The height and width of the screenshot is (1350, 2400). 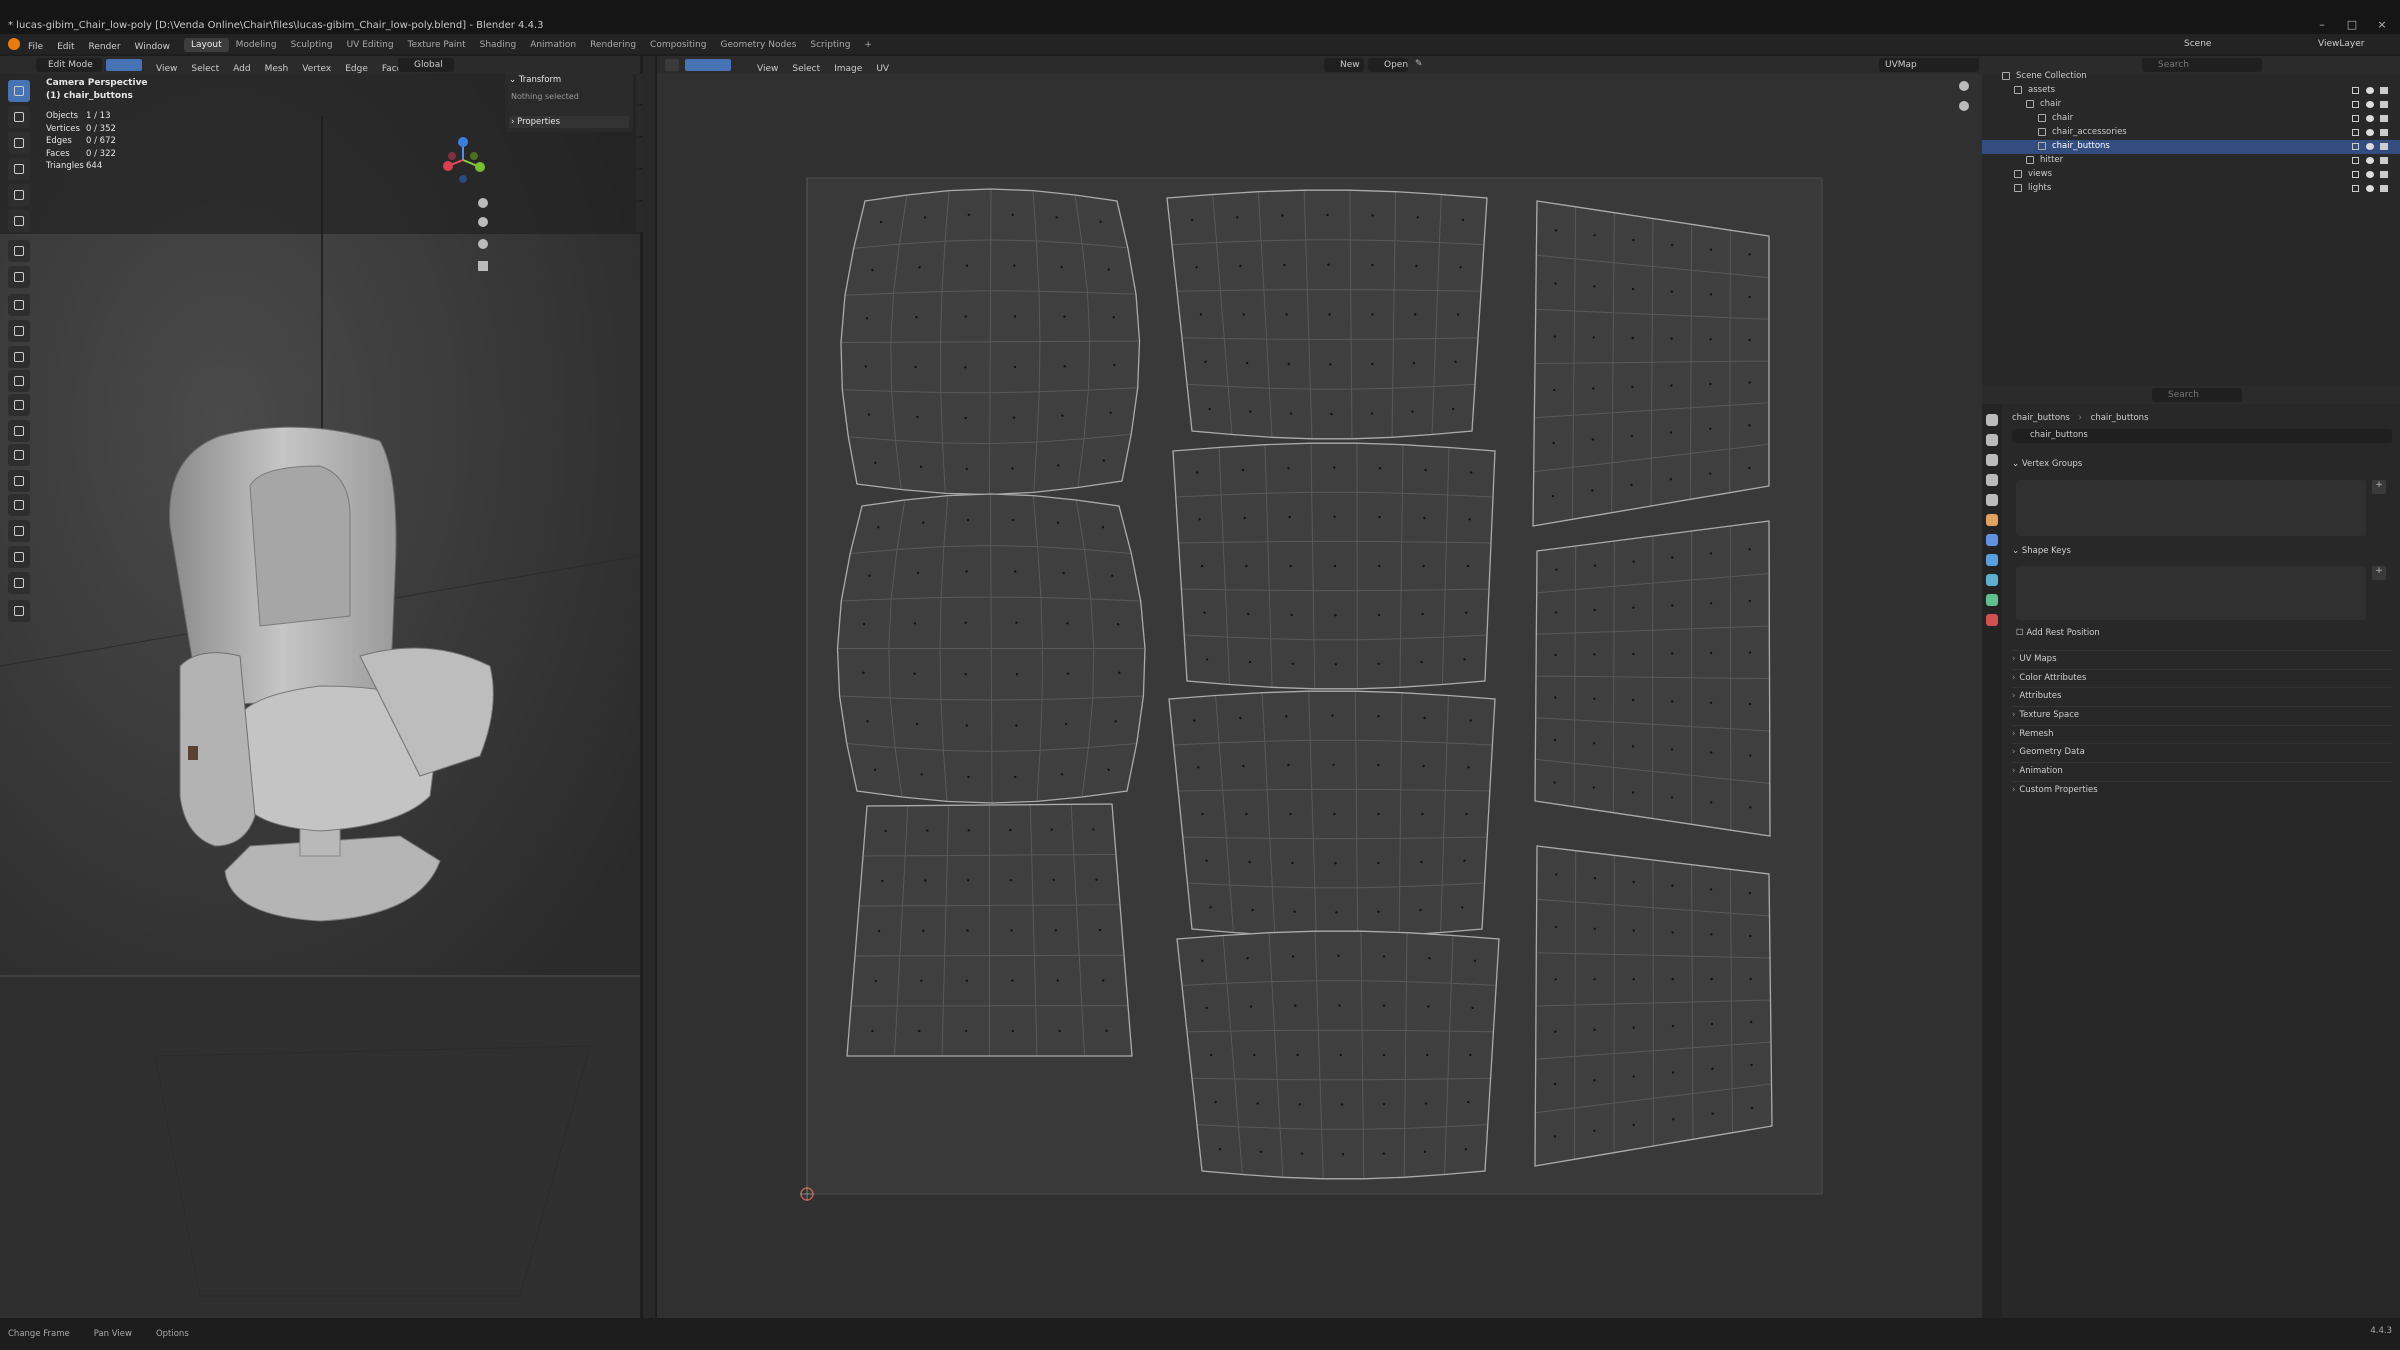 What do you see at coordinates (19, 331) in the screenshot?
I see `extrude-icon` at bounding box center [19, 331].